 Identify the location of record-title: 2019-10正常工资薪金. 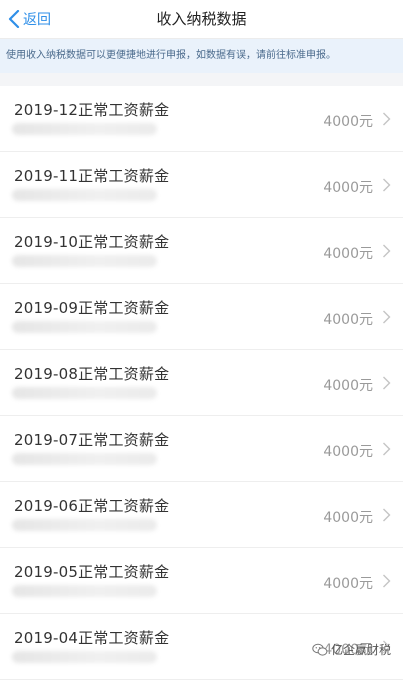
(92, 242).